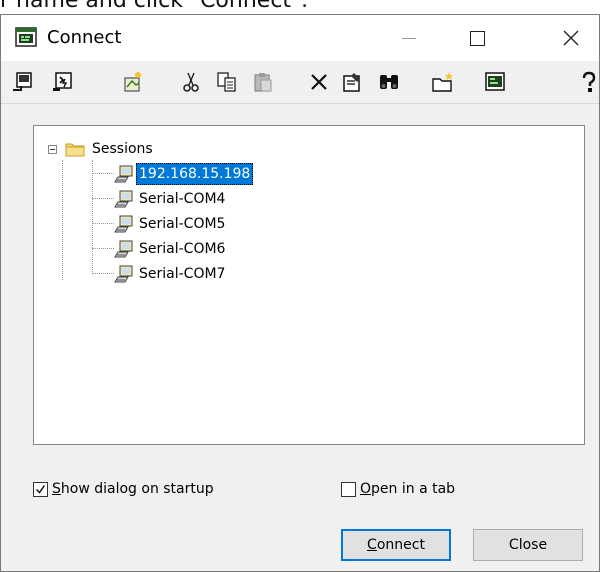 The image size is (600, 572). Describe the element at coordinates (182, 249) in the screenshot. I see `session-label: Serial-COM6` at that location.